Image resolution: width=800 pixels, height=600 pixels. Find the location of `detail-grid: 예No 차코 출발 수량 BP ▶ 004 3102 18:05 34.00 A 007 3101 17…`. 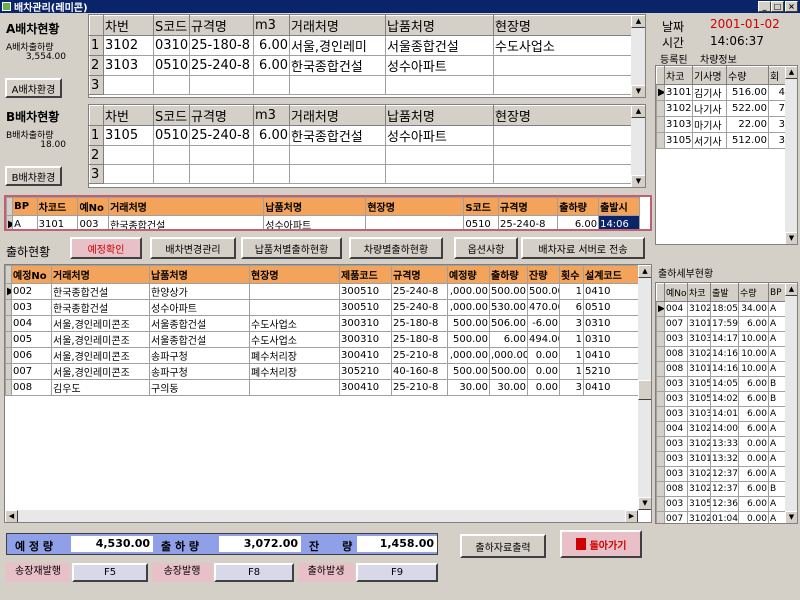

detail-grid: 예No 차코 출발 수량 BP ▶ 004 3102 18:05 34.00 A 007 3101 17… is located at coordinates (726, 403).